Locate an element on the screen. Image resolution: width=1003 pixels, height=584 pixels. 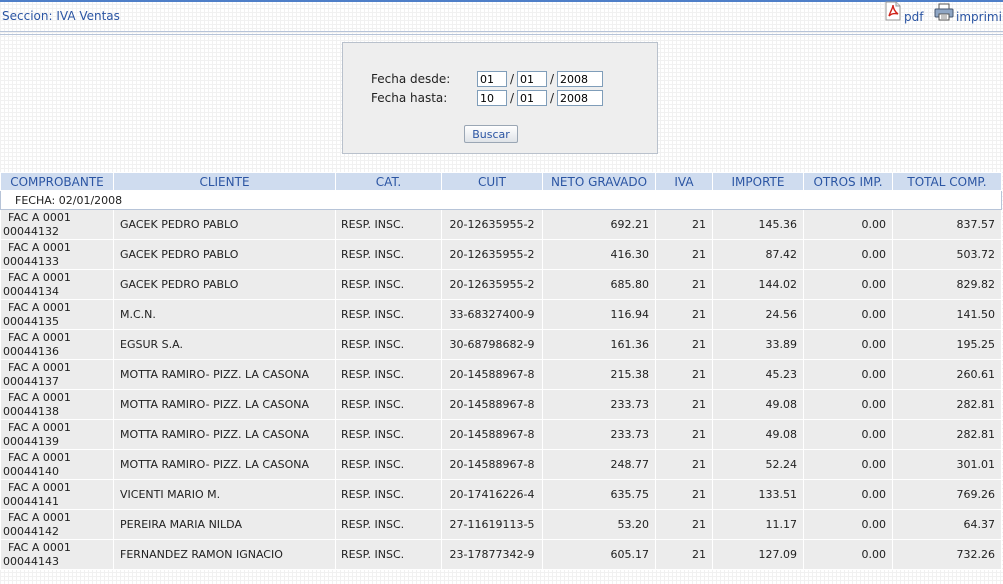
neto-gravado-cell: 635.75 is located at coordinates (599, 494).